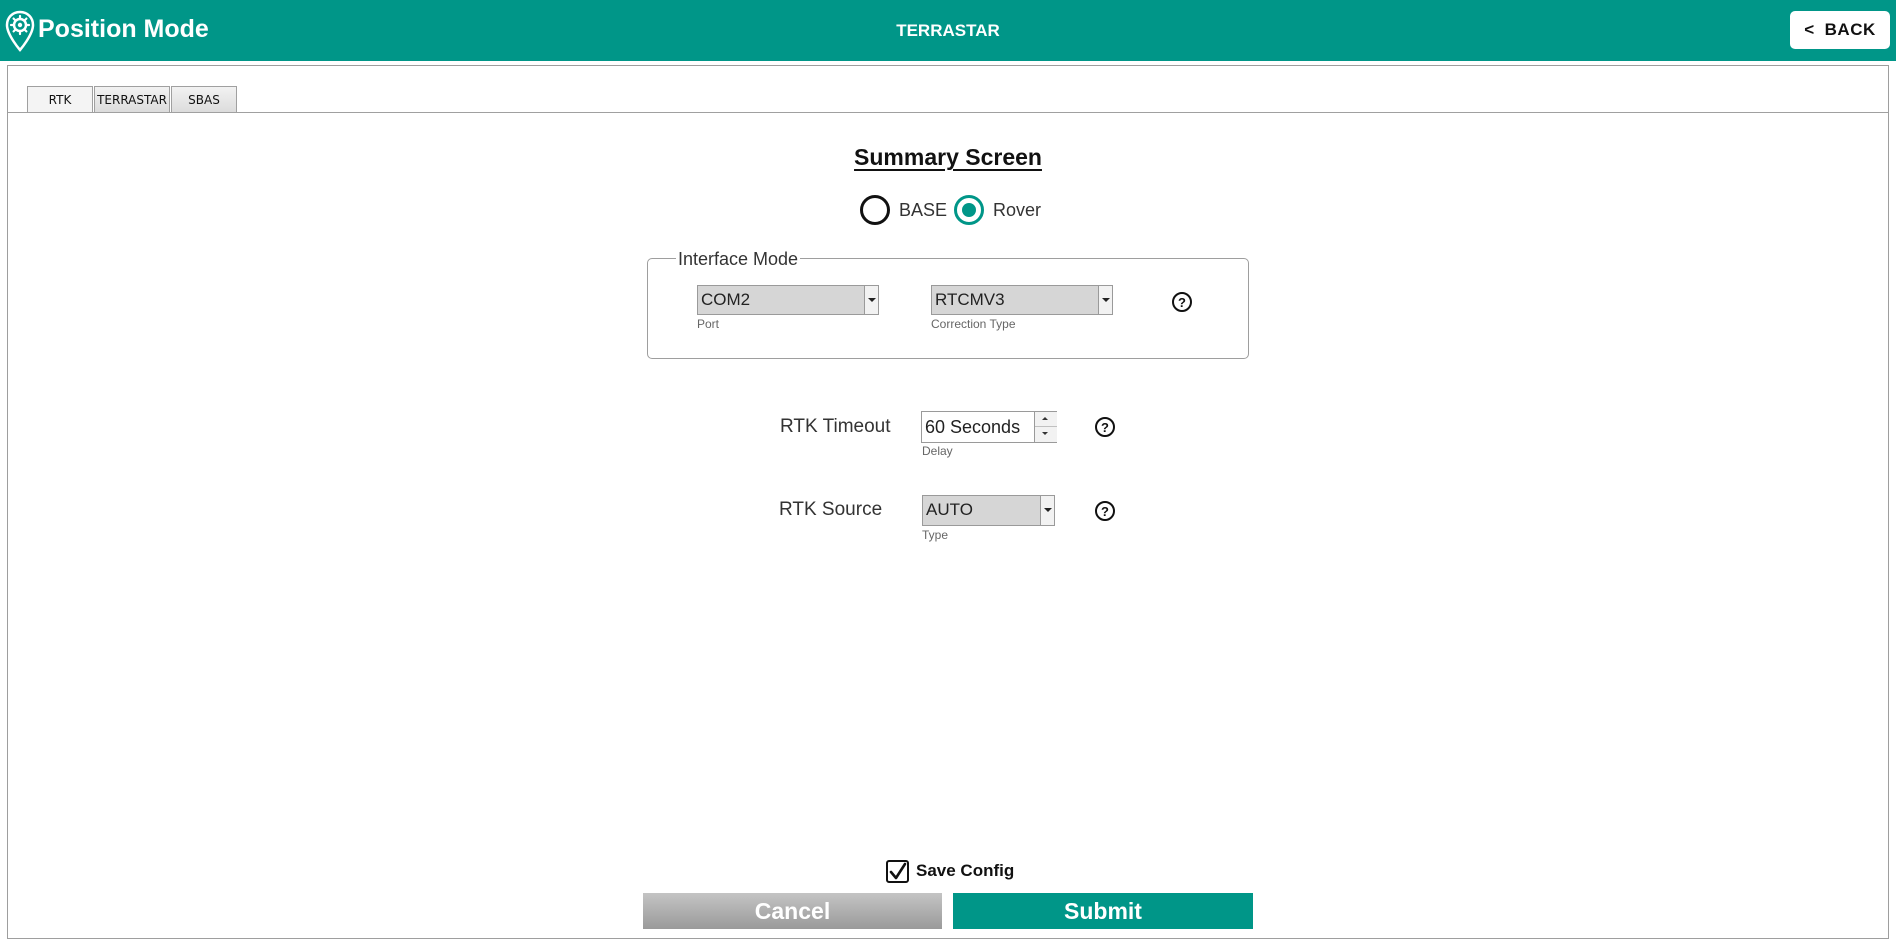  Describe the element at coordinates (1850, 29) in the screenshot. I see `back-button-label: BACK` at that location.